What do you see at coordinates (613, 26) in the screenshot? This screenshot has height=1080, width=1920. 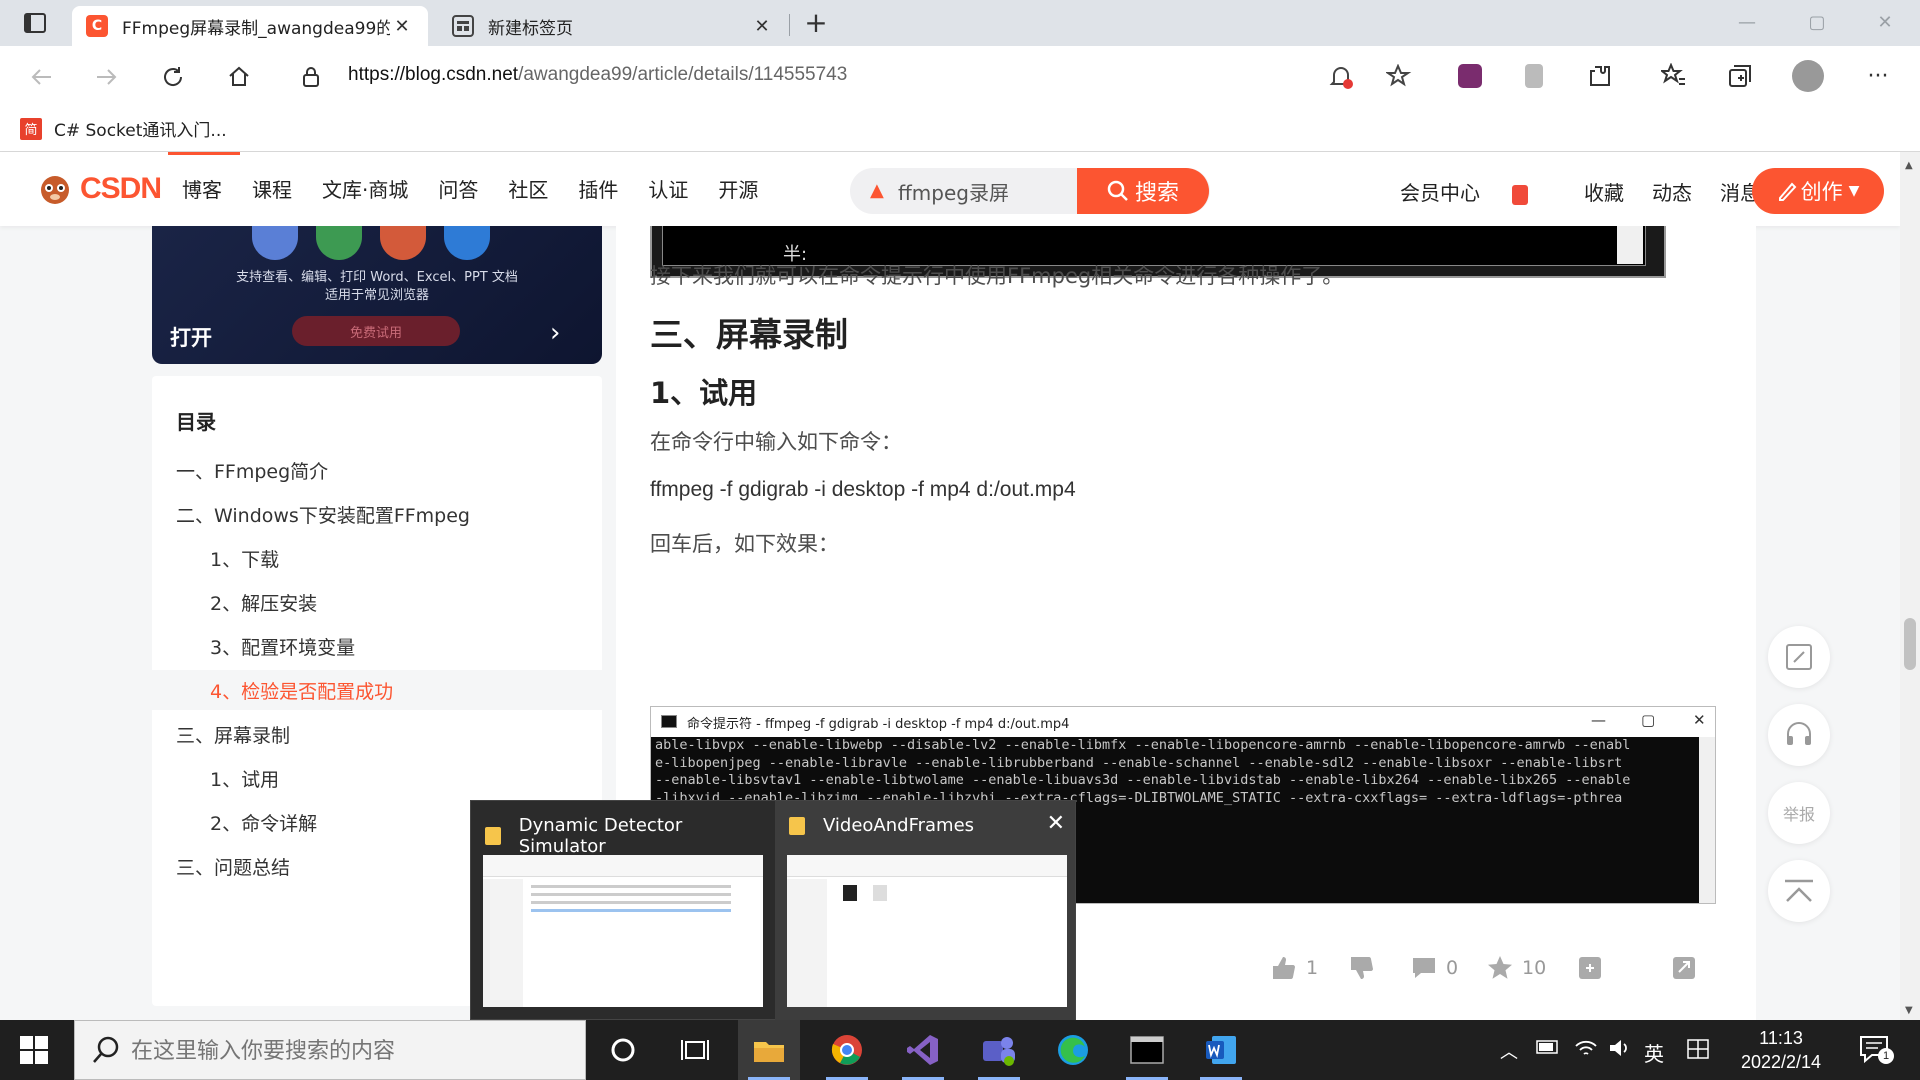 I see `tab-new-tab-page: 新建标签页 ✕` at bounding box center [613, 26].